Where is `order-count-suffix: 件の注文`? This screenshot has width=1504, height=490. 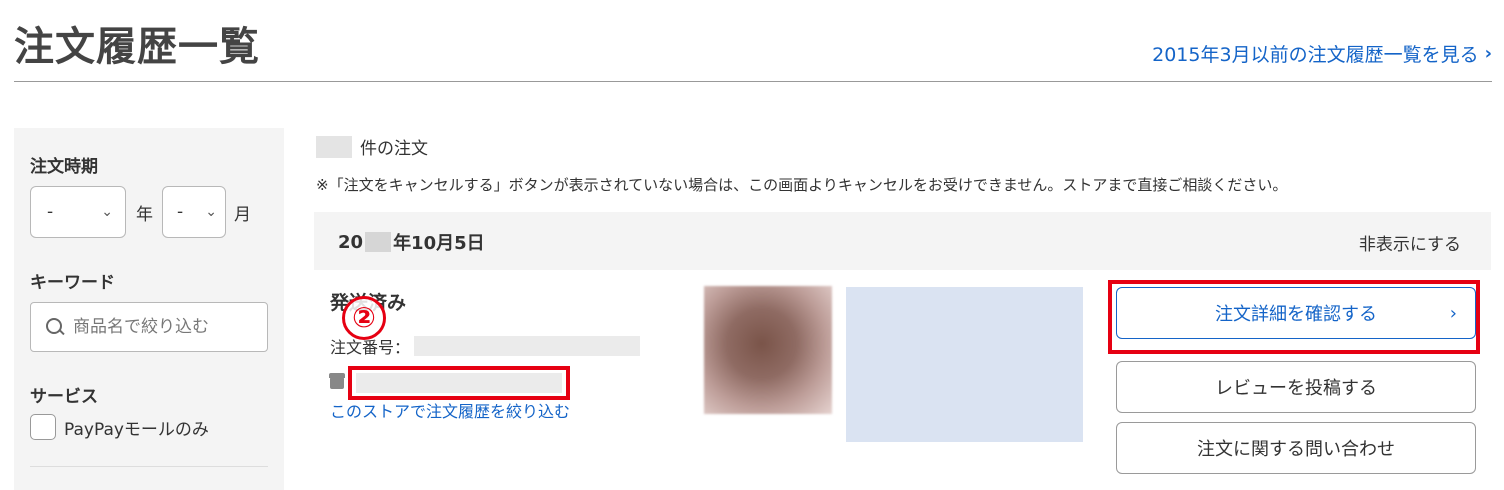 order-count-suffix: 件の注文 is located at coordinates (394, 149).